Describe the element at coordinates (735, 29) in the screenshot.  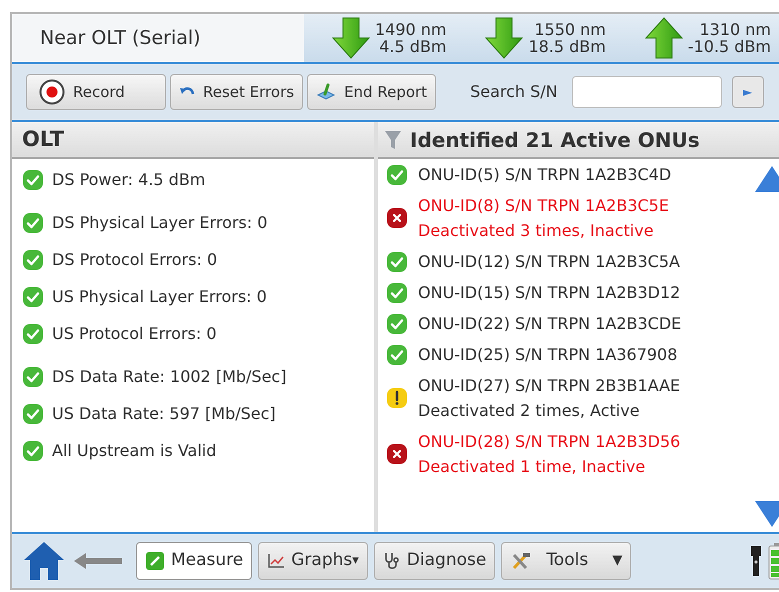
I see `wavelength-label: 1310 nm` at that location.